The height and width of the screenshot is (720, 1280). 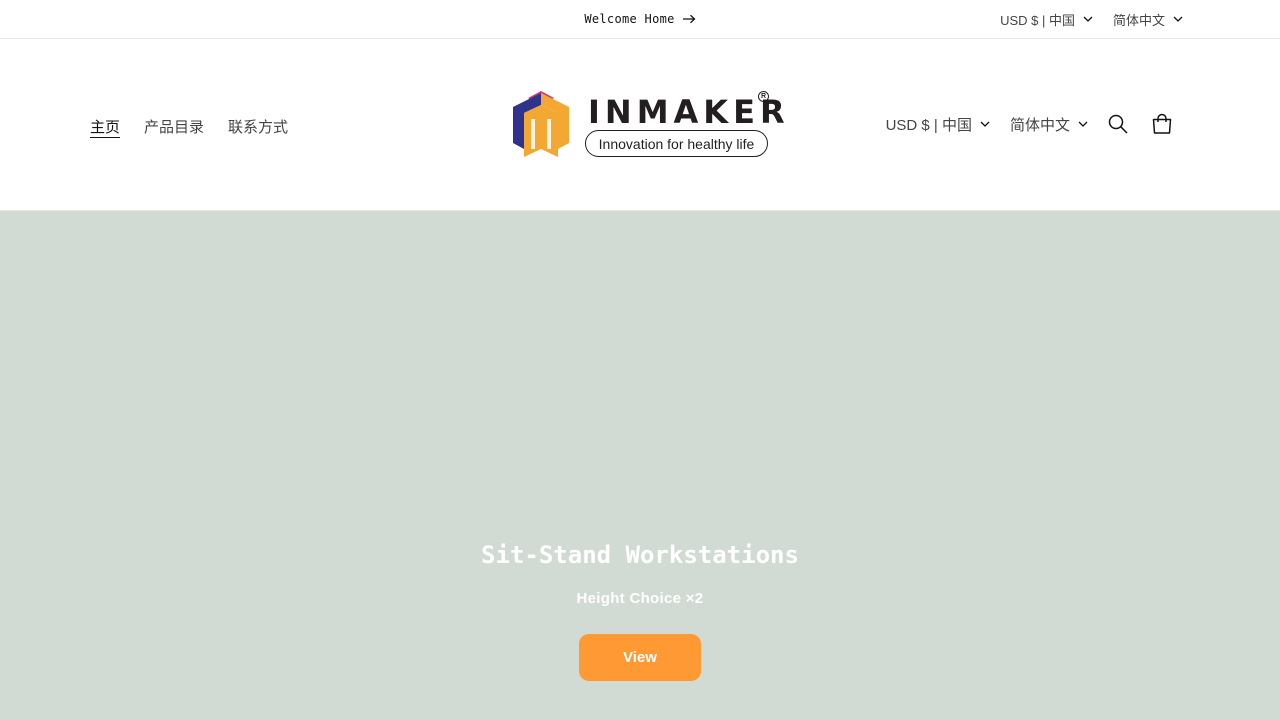 What do you see at coordinates (647, 125) in the screenshot?
I see `site-logo: INMAKER R Innovation for healthy life` at bounding box center [647, 125].